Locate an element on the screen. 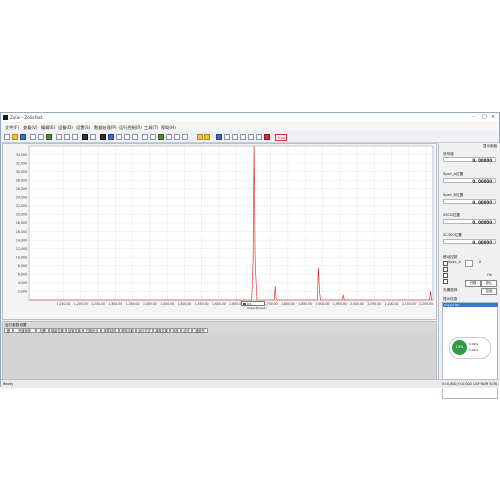  x-tick-label: 2,050.00 is located at coordinates (374, 304).